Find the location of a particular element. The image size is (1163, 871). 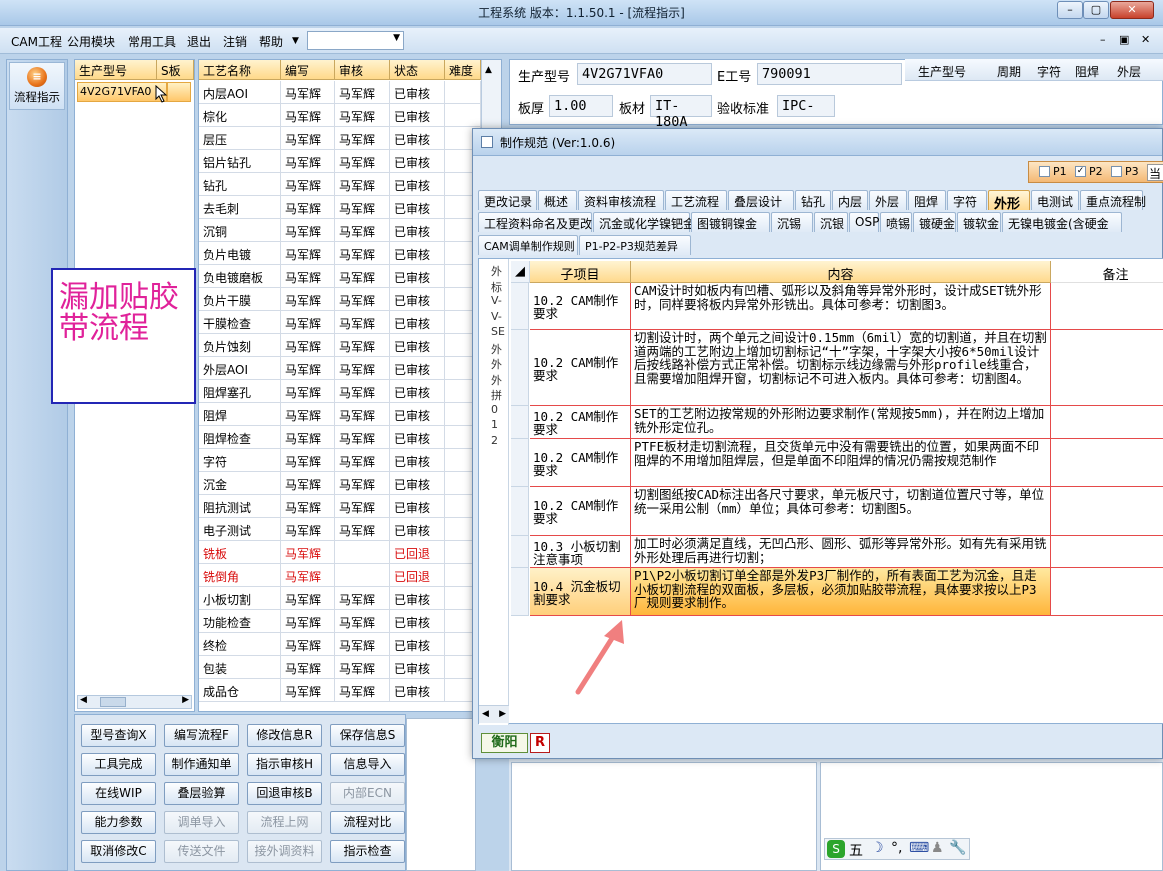

table-row: 功能检查 马军辉 马军辉 已审核 is located at coordinates (340, 621).